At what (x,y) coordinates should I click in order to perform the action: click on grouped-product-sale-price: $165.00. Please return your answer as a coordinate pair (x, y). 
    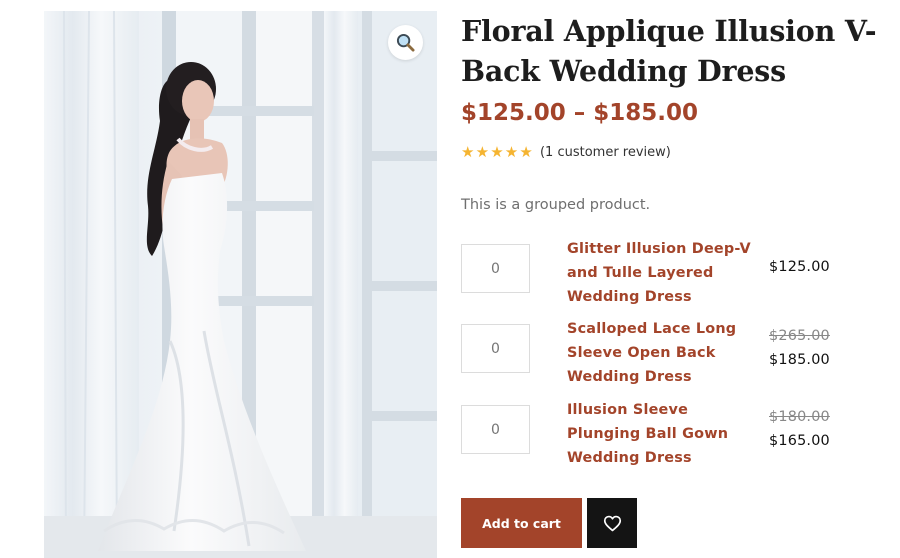
    Looking at the image, I should click on (799, 441).